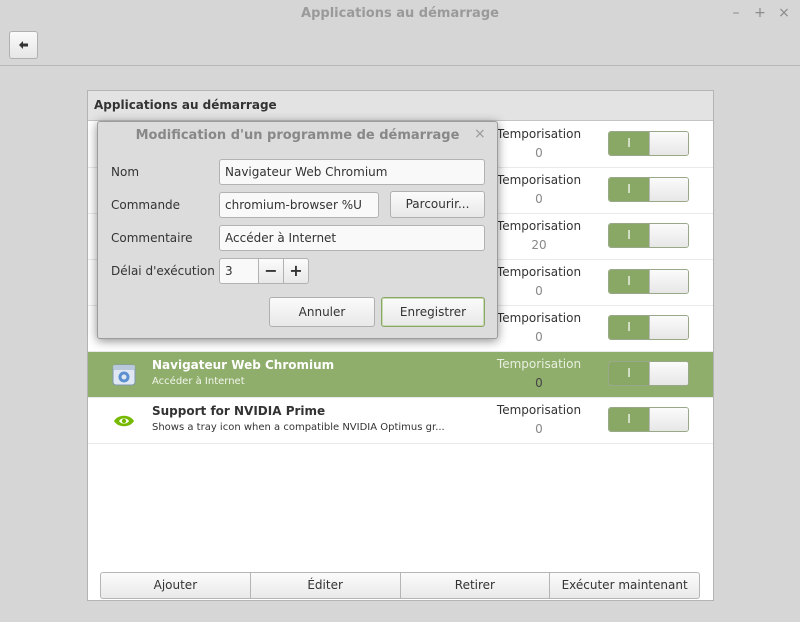 This screenshot has height=622, width=800. Describe the element at coordinates (185, 105) in the screenshot. I see `panel-header-title: Applications au démarrage` at that location.